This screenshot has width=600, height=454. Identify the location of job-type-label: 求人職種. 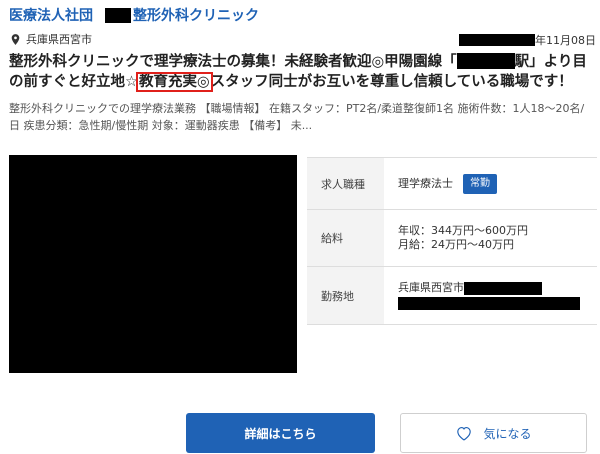
(345, 183).